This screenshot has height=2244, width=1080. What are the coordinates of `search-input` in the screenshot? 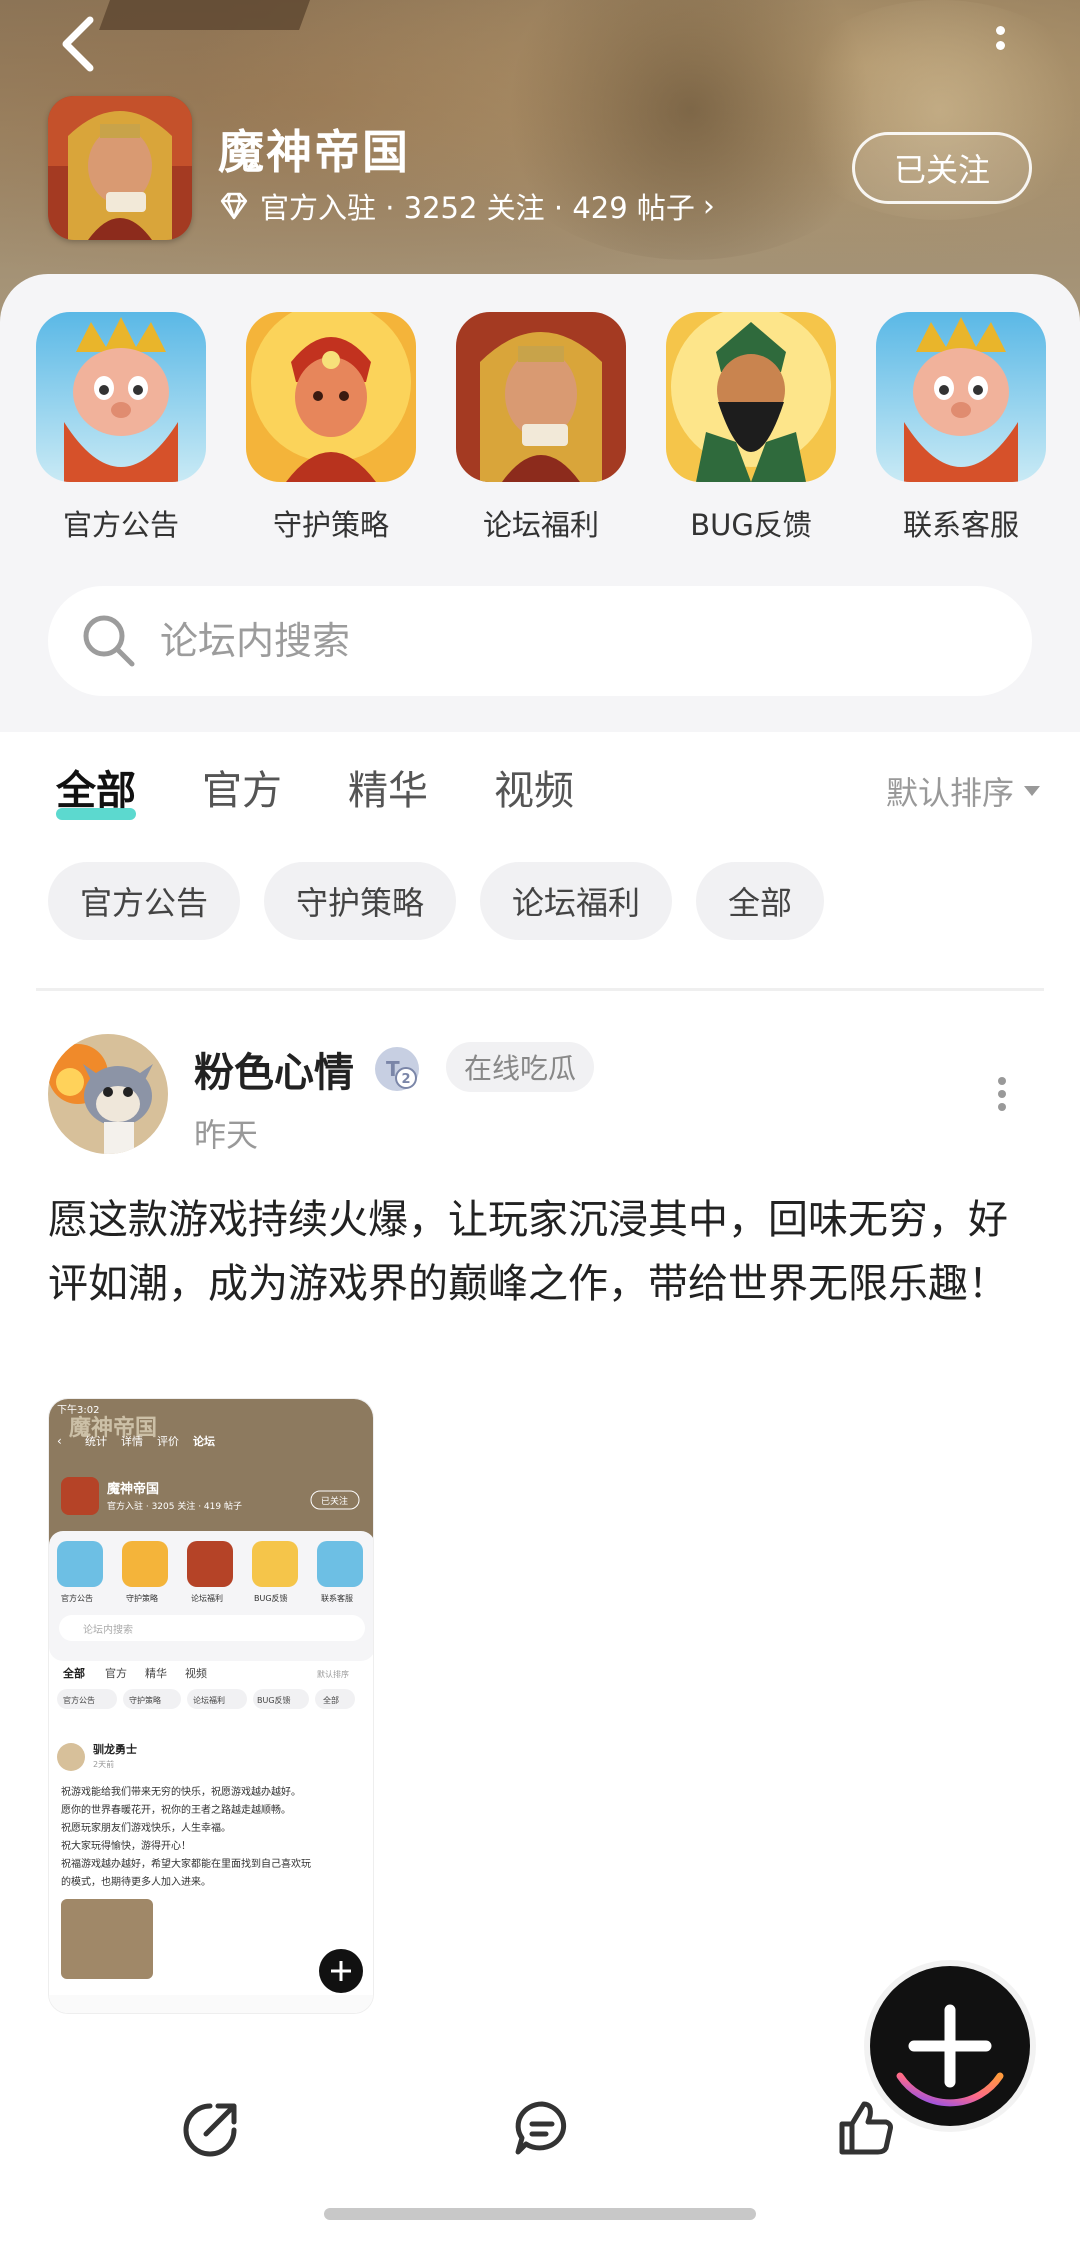 It's located at (560, 641).